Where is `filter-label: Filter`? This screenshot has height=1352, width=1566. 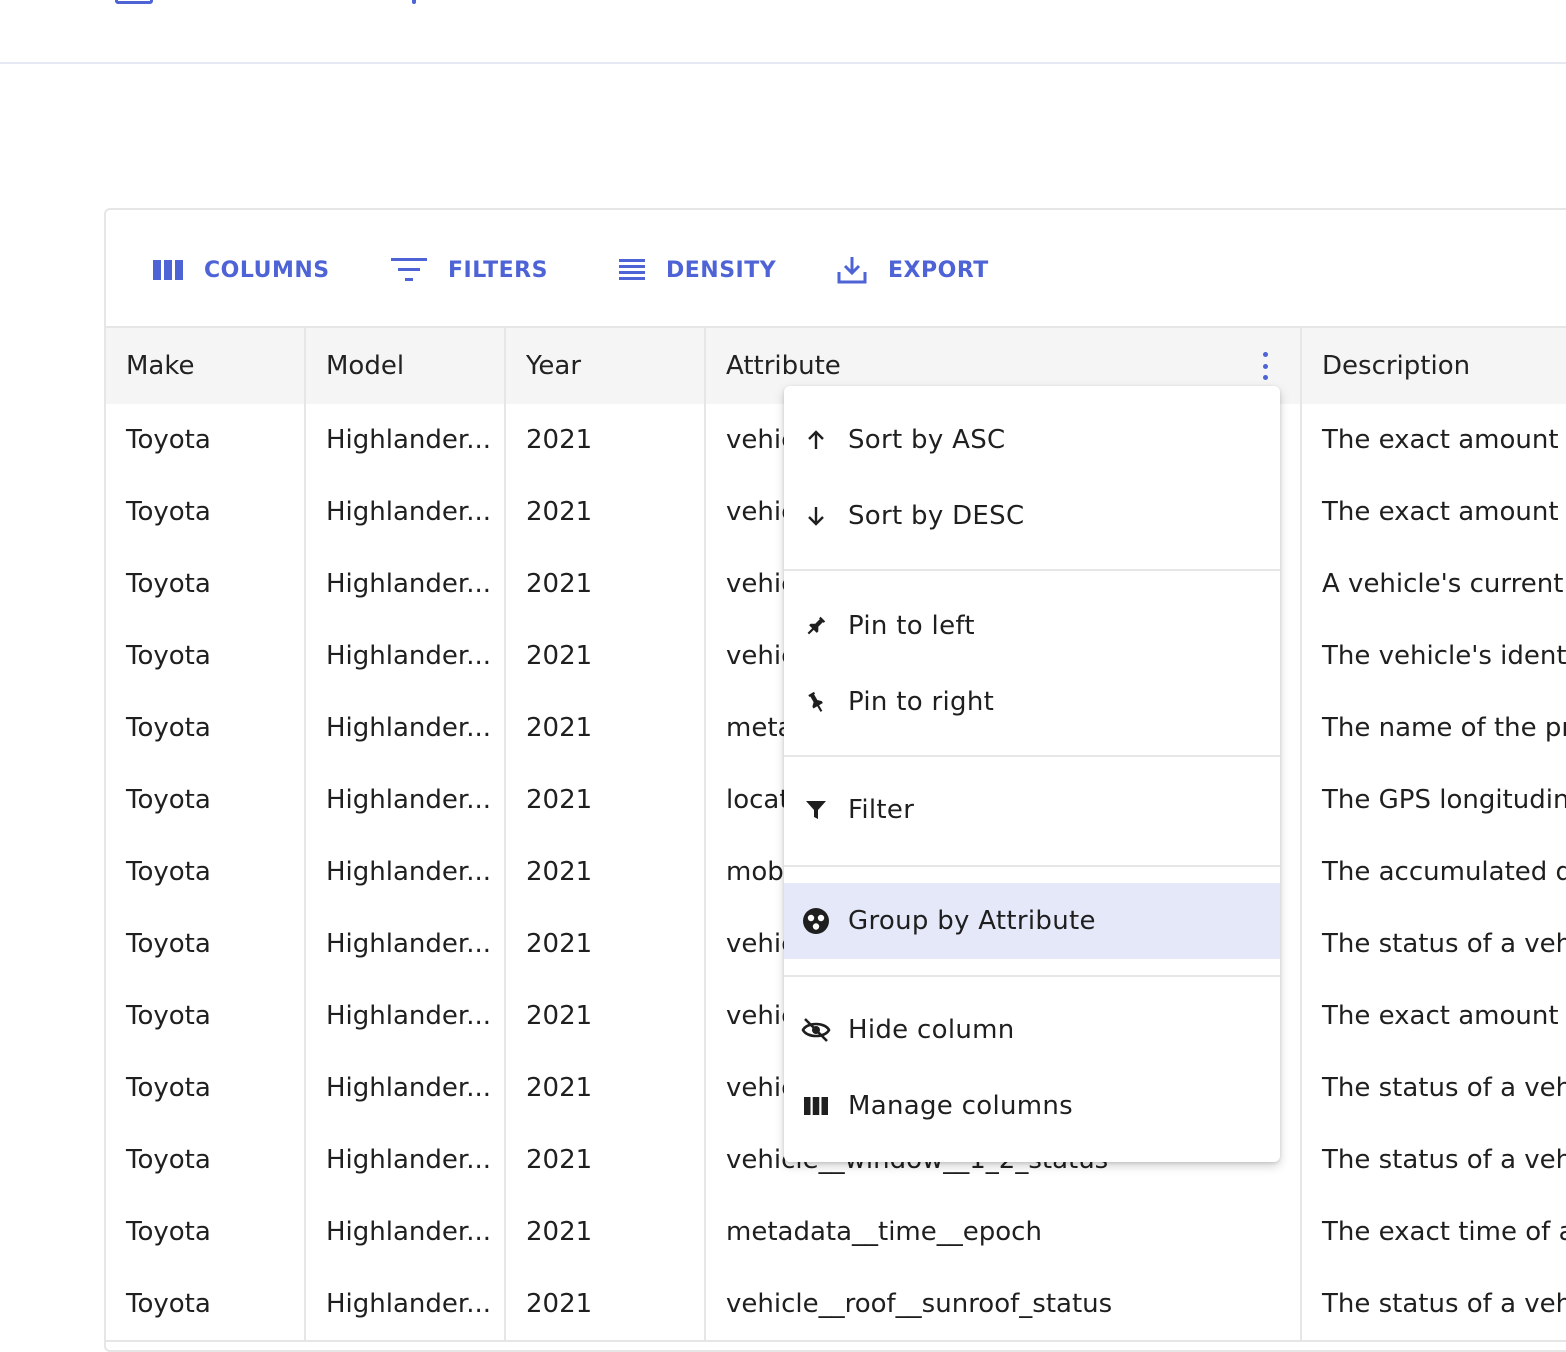 filter-label: Filter is located at coordinates (881, 810).